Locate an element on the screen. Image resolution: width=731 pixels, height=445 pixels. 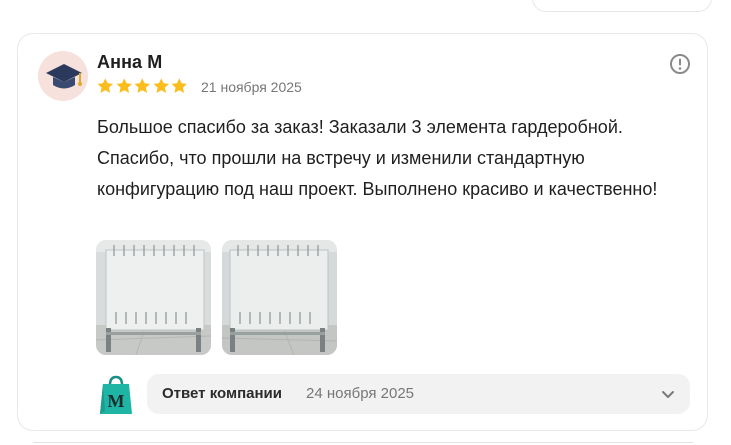
company-logo: M is located at coordinates (116, 395).